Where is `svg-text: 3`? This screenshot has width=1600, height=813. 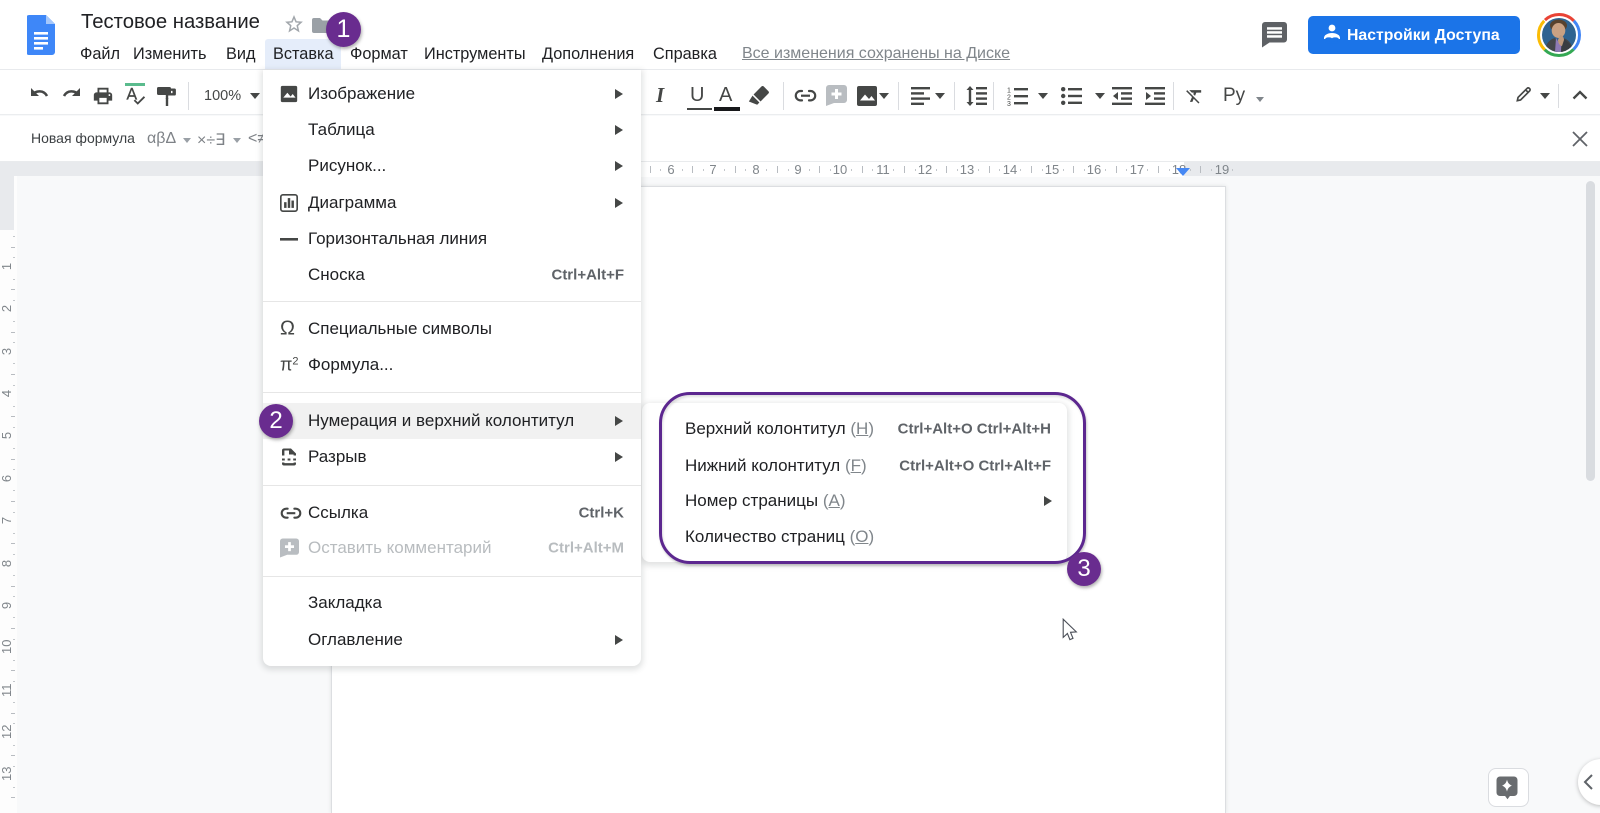
svg-text: 3 is located at coordinates (1009, 103).